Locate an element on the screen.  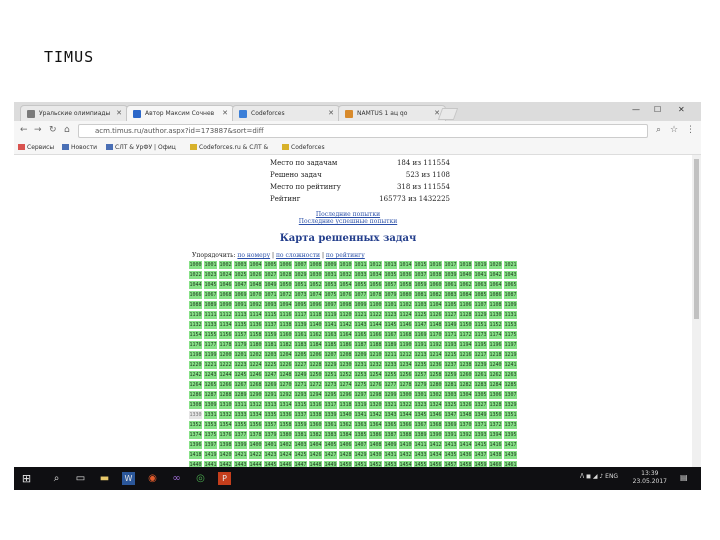
solved-problem-cell: 1393 is located at coordinates (480, 435).